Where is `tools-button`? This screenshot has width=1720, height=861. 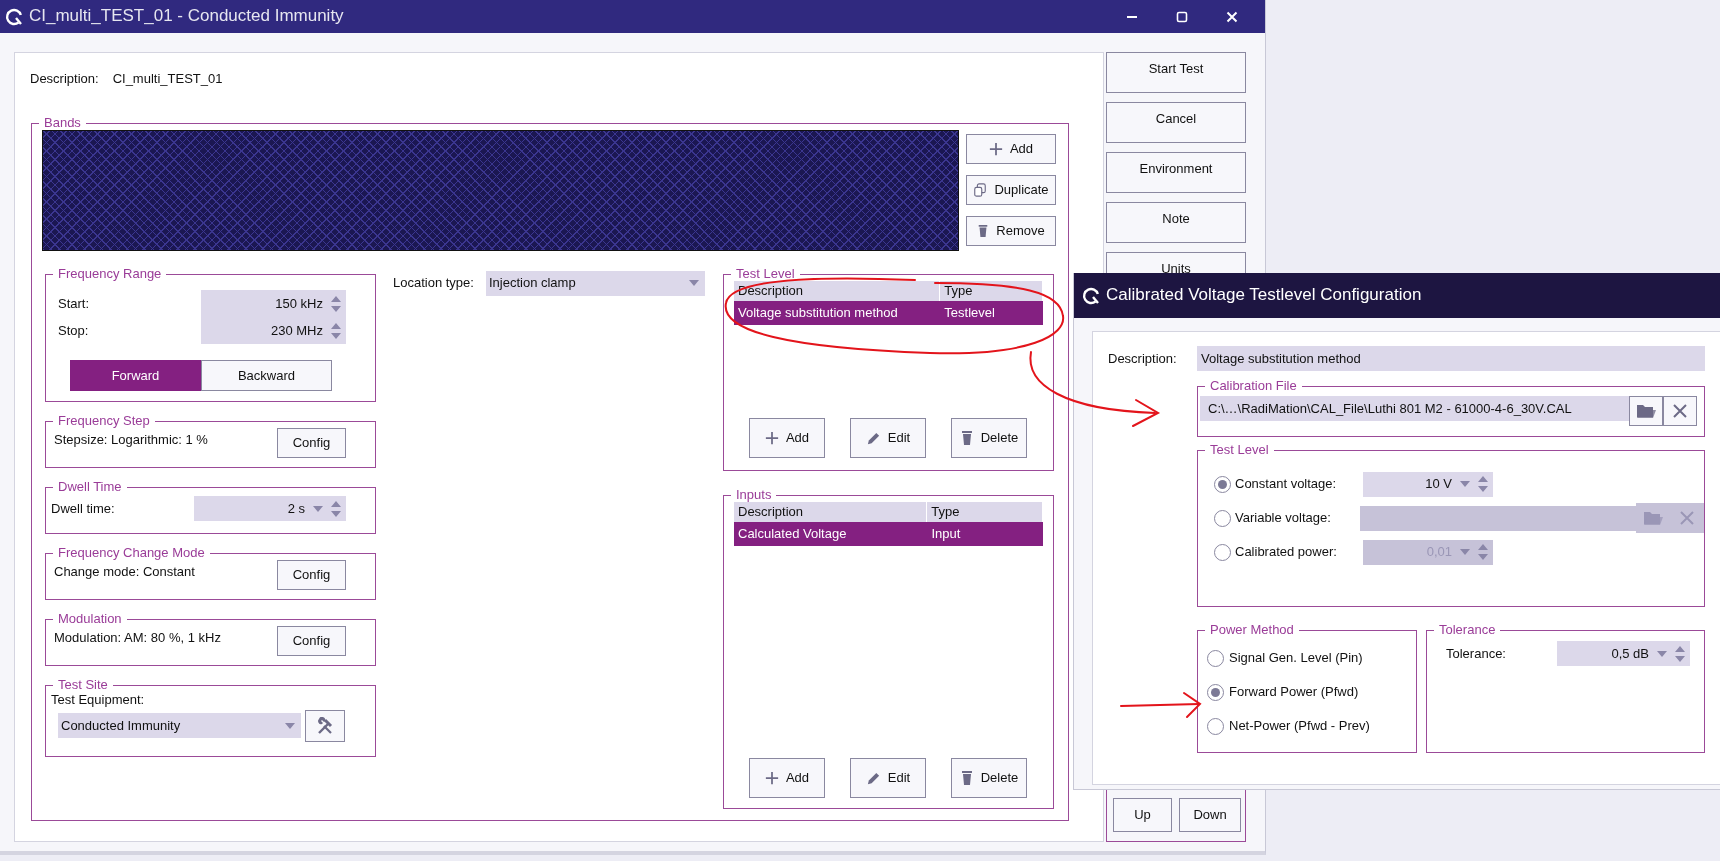 tools-button is located at coordinates (325, 725).